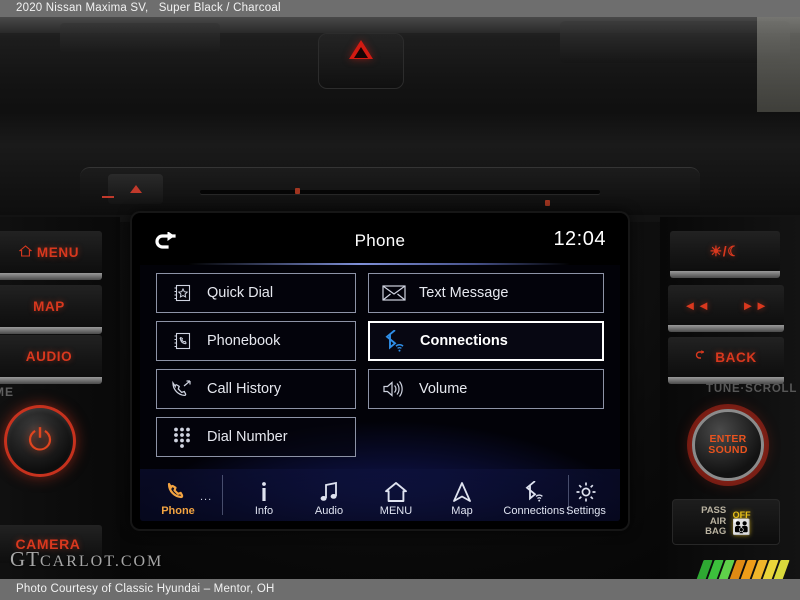 The height and width of the screenshot is (600, 800). Describe the element at coordinates (379, 264) in the screenshot. I see `header-divider` at that location.